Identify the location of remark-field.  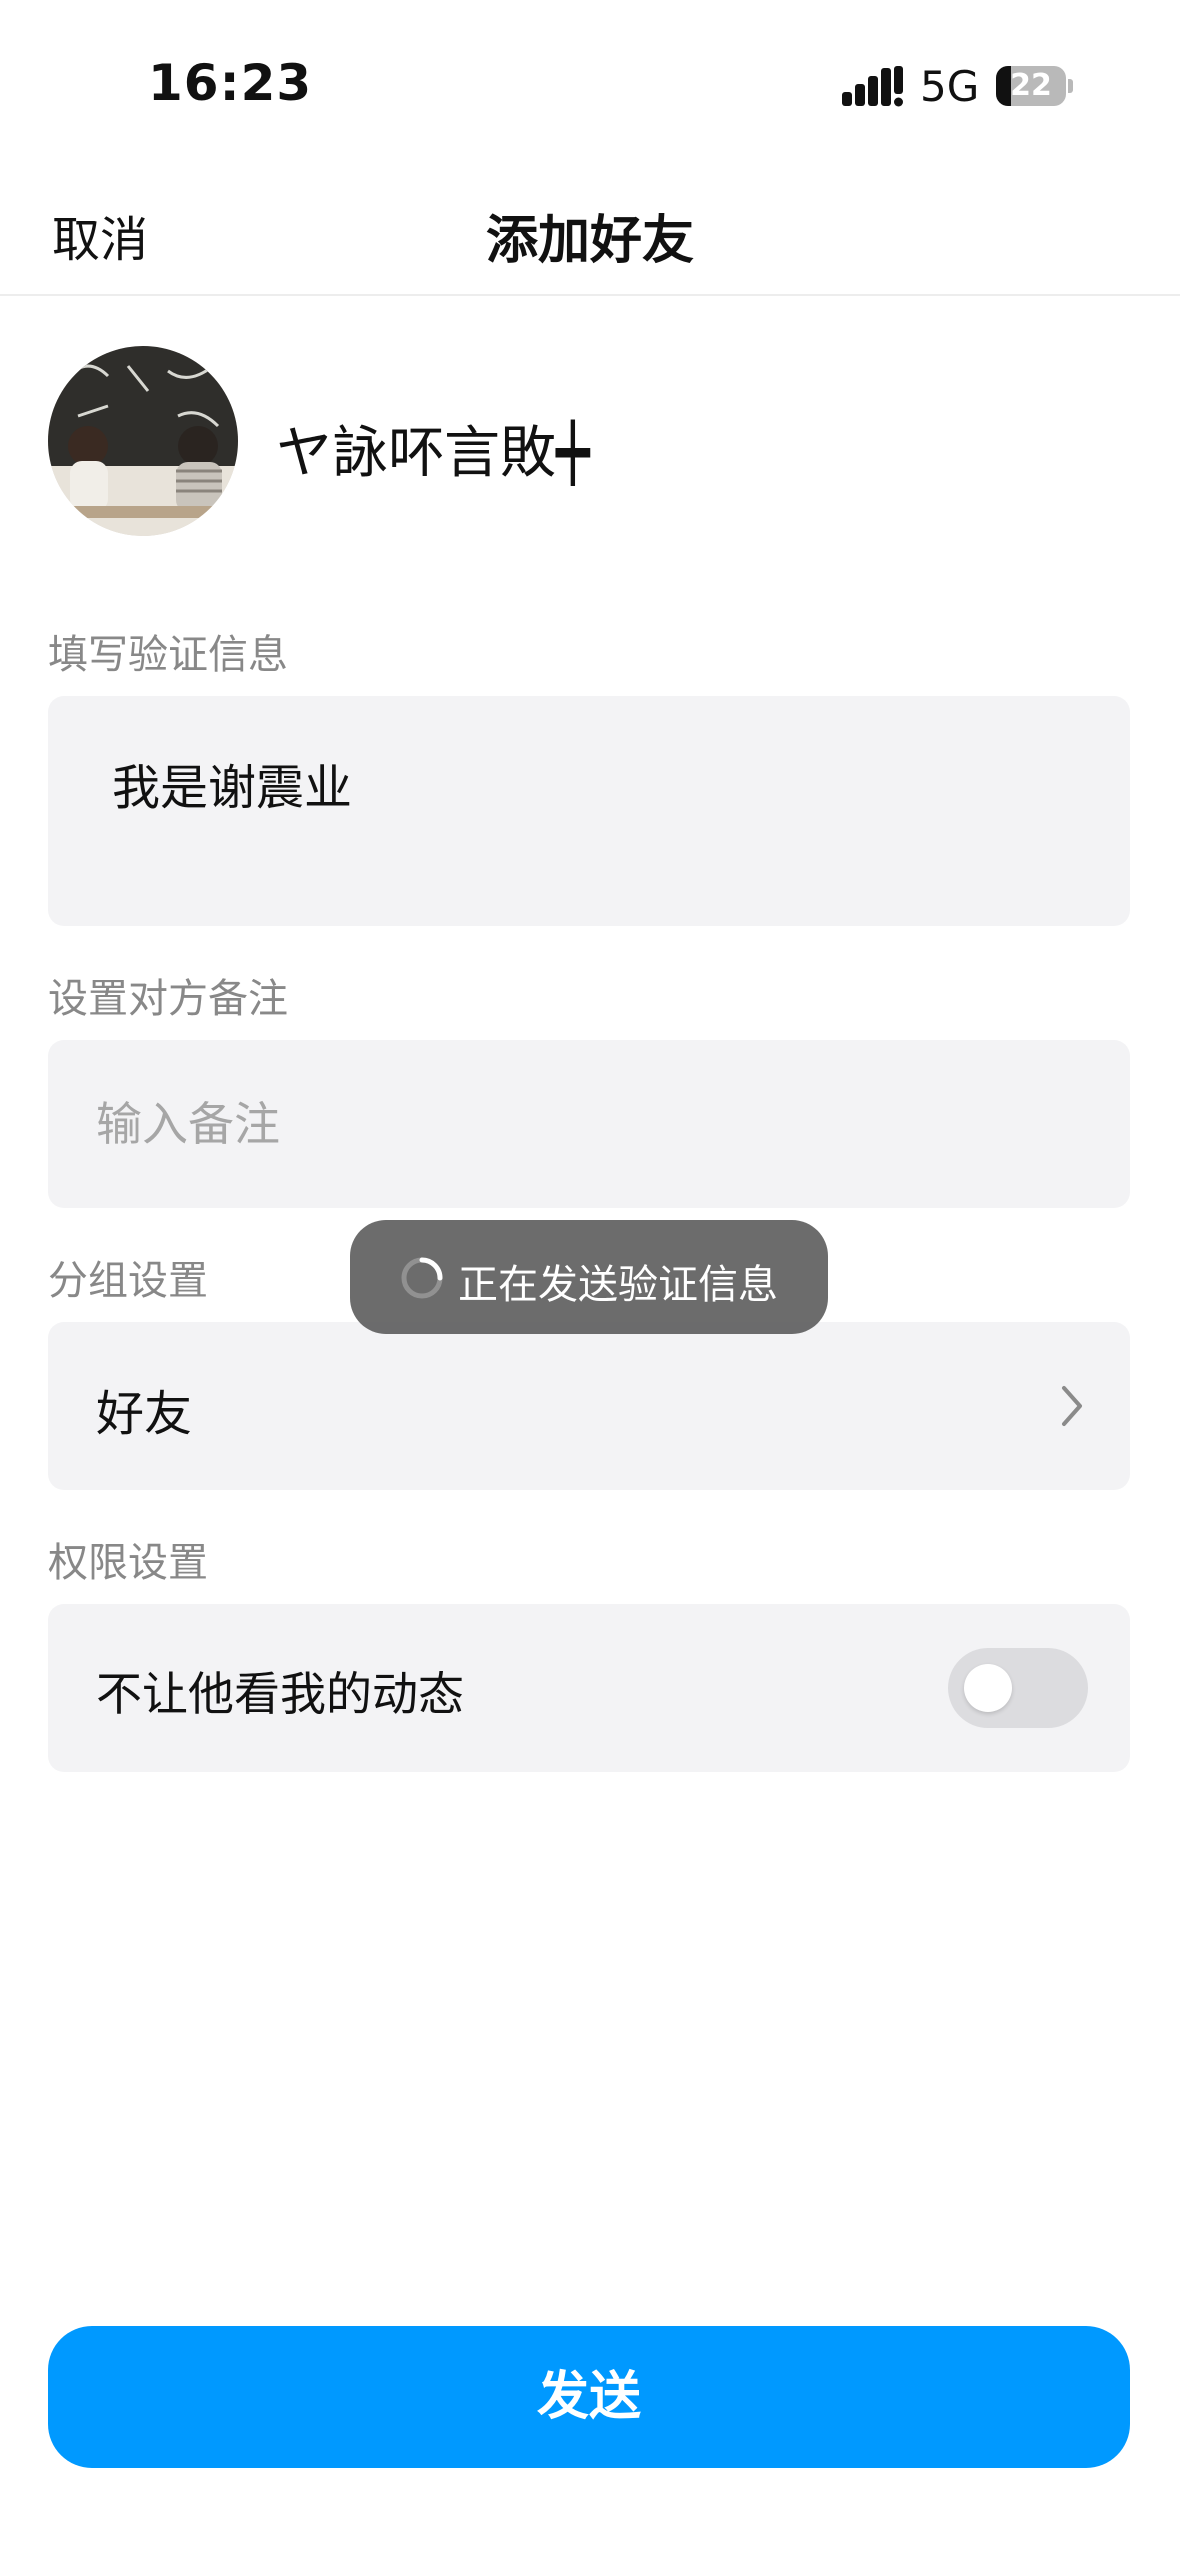
(589, 1124).